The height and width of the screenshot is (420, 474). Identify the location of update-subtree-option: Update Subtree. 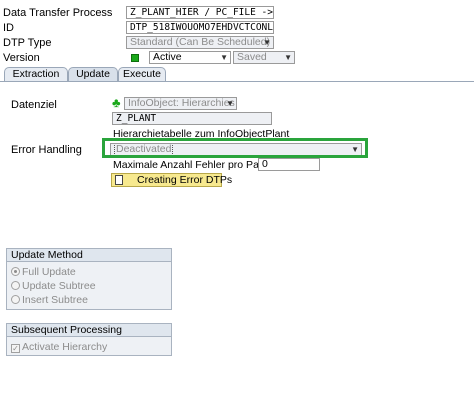
(53, 286).